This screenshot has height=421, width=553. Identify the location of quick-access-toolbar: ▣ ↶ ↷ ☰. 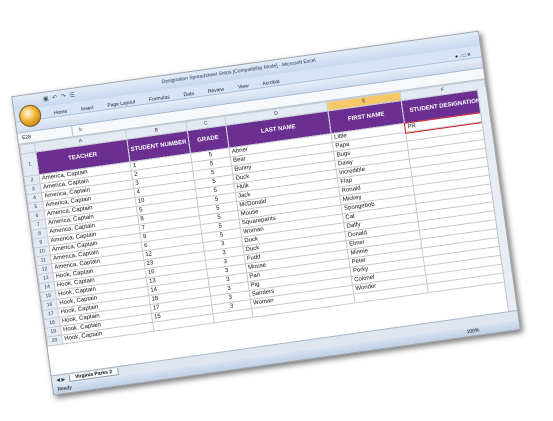
(60, 97).